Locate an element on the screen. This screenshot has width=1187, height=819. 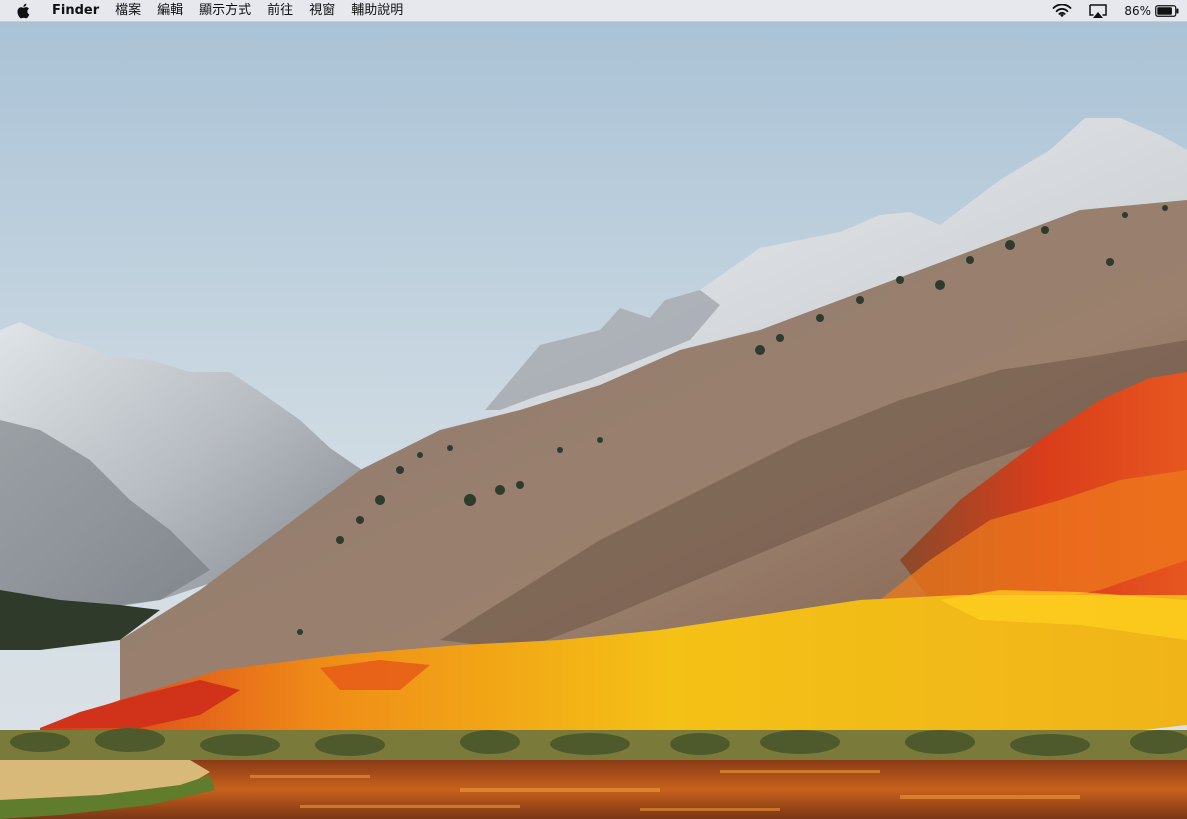
apple-menu is located at coordinates (20, 11).